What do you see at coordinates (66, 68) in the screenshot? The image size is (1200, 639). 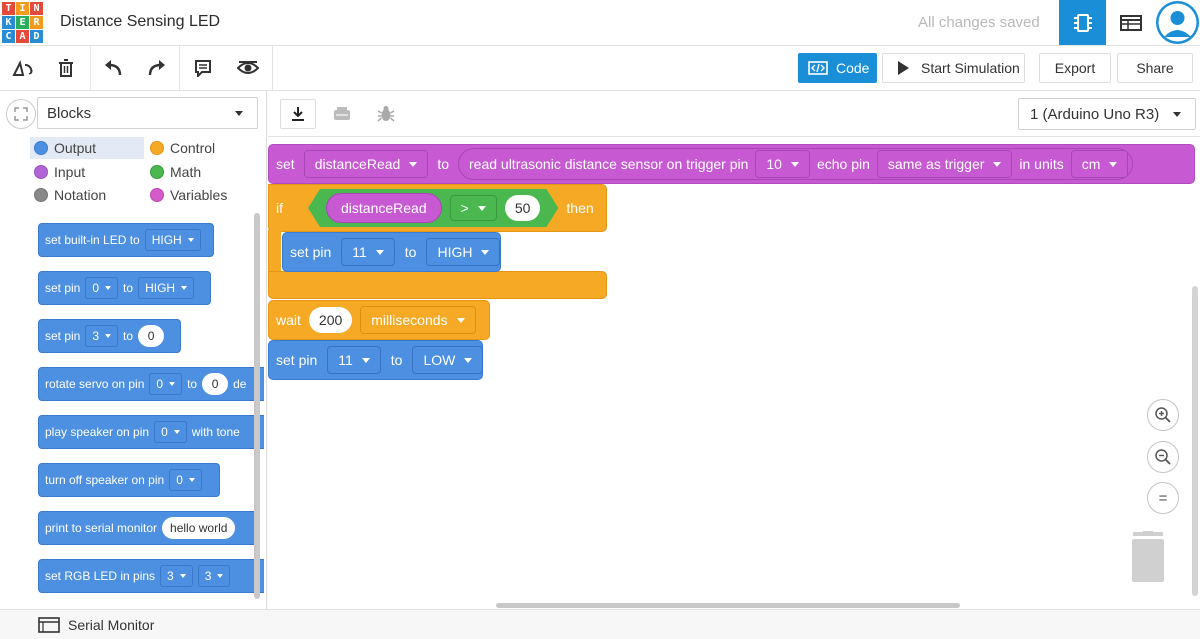 I see `delete-button` at bounding box center [66, 68].